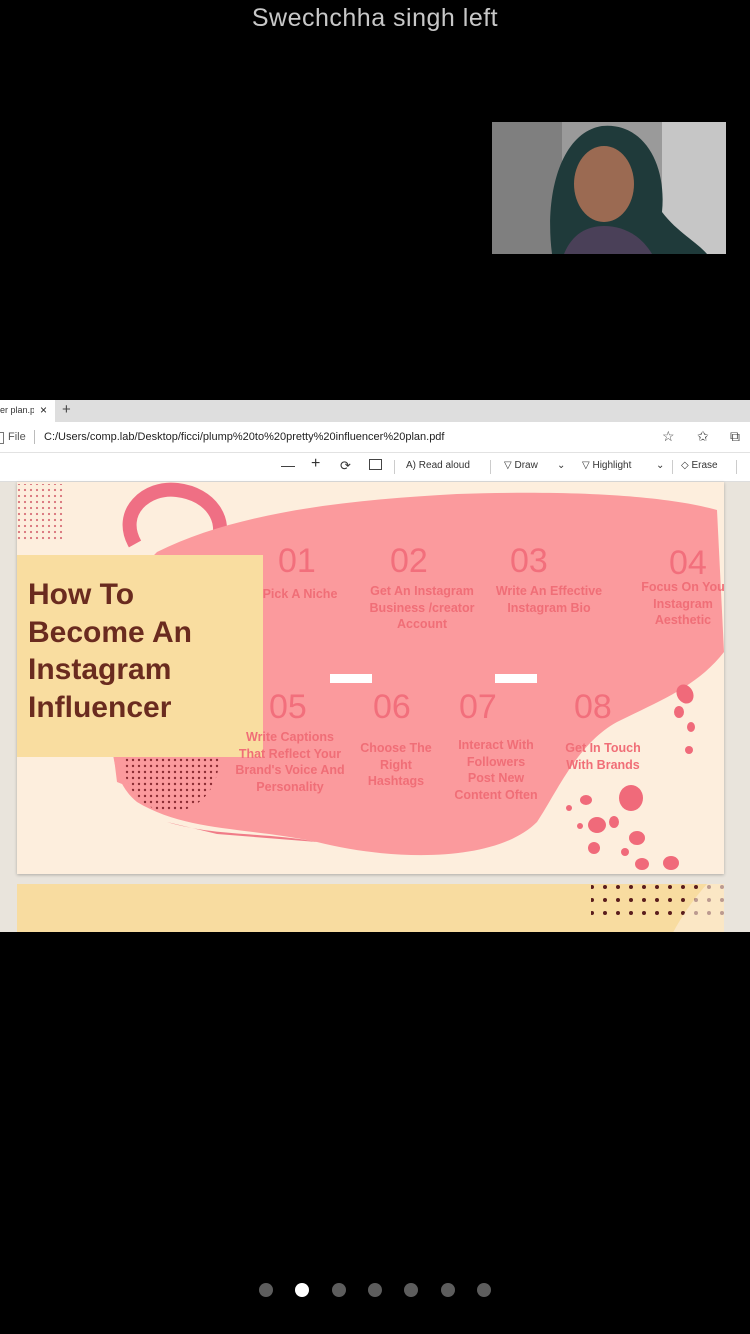 This screenshot has height=1334, width=750. I want to click on draw-icon: ▽, so click(508, 465).